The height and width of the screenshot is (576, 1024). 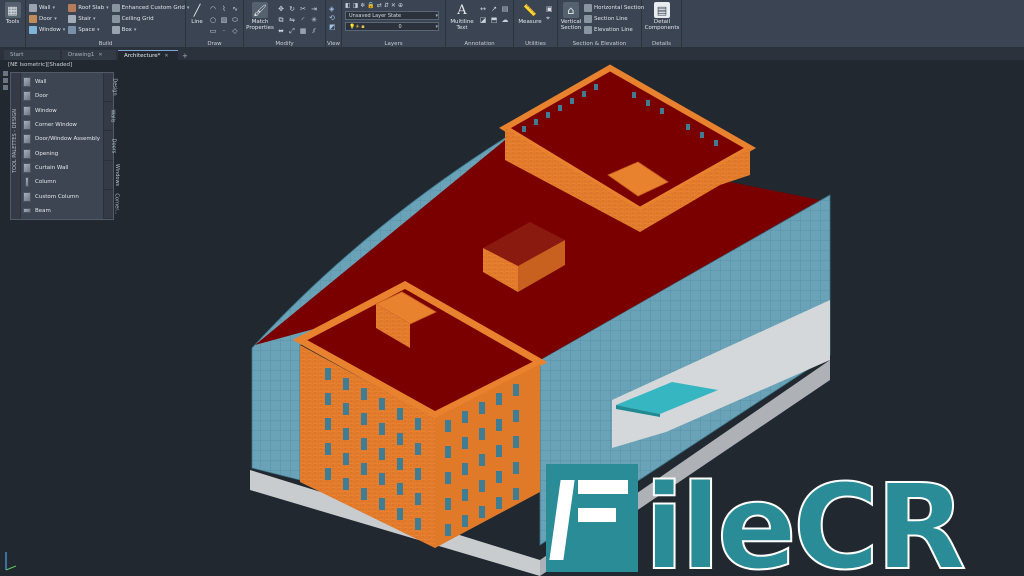 I want to click on elevation-line-button: Elevation Line, so click(x=614, y=30).